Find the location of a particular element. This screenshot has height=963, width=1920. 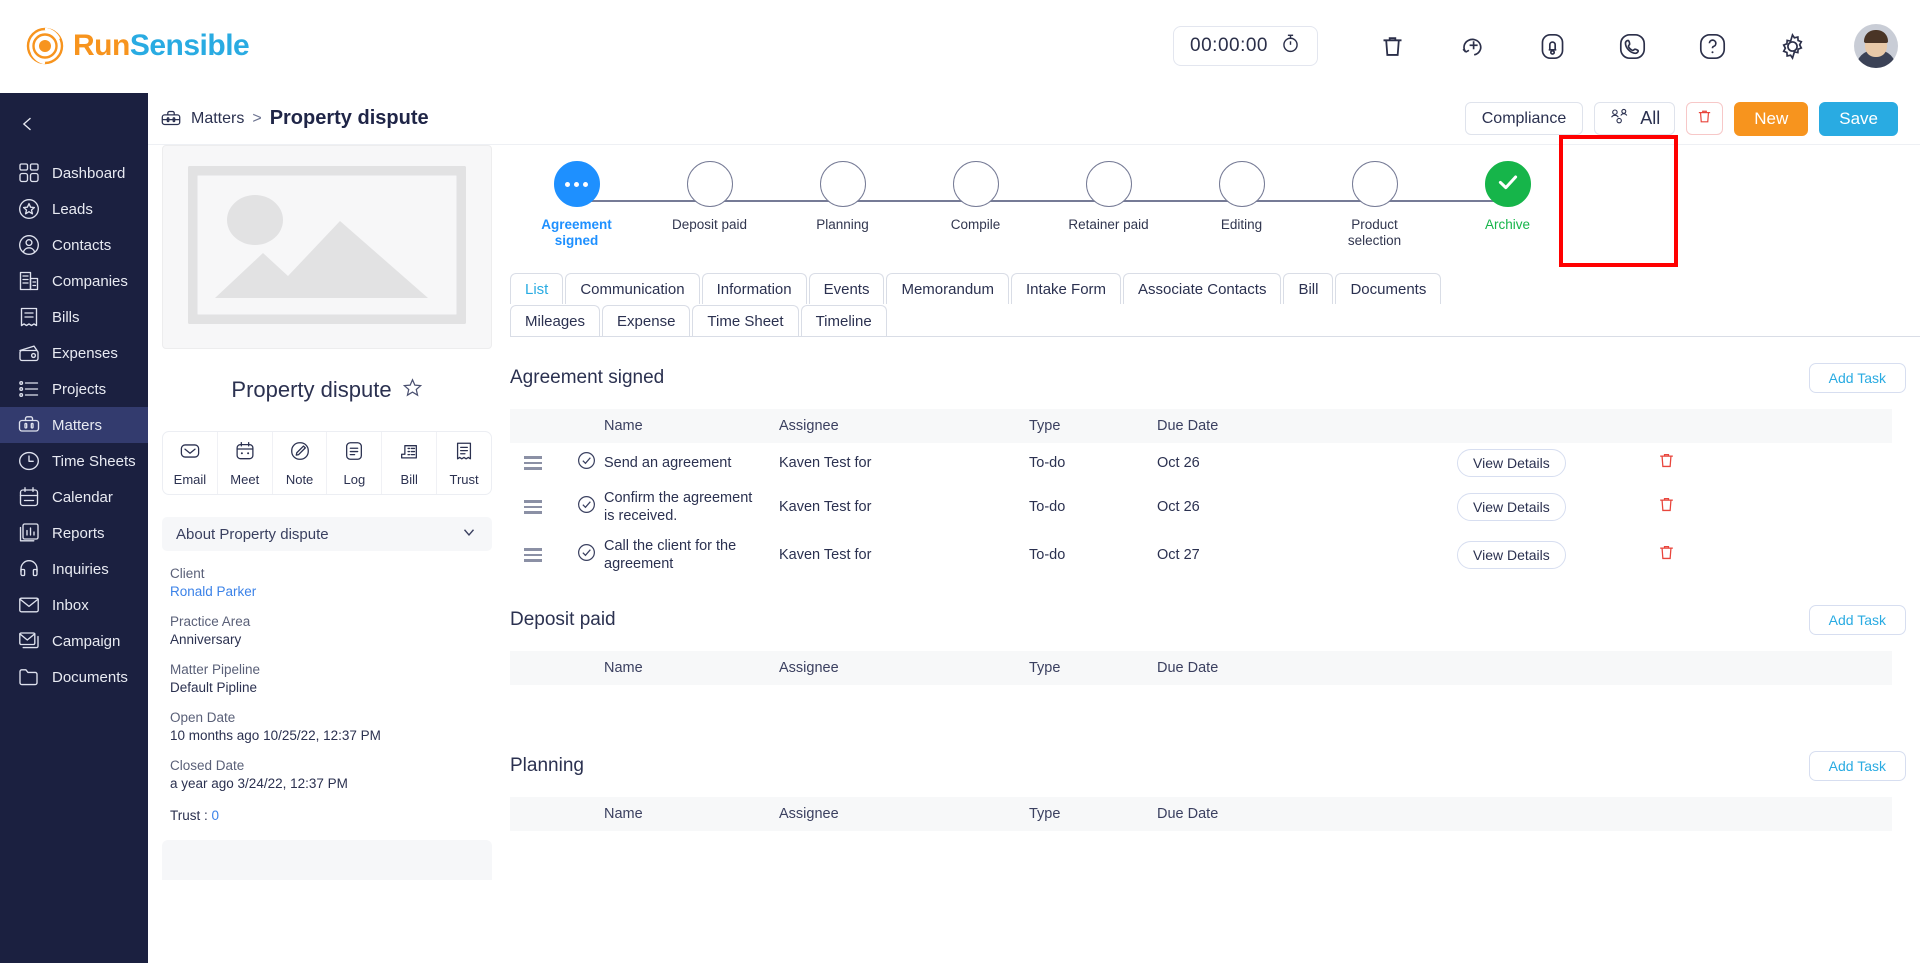

sidebar-item-campaign: Campaign is located at coordinates (74, 641).